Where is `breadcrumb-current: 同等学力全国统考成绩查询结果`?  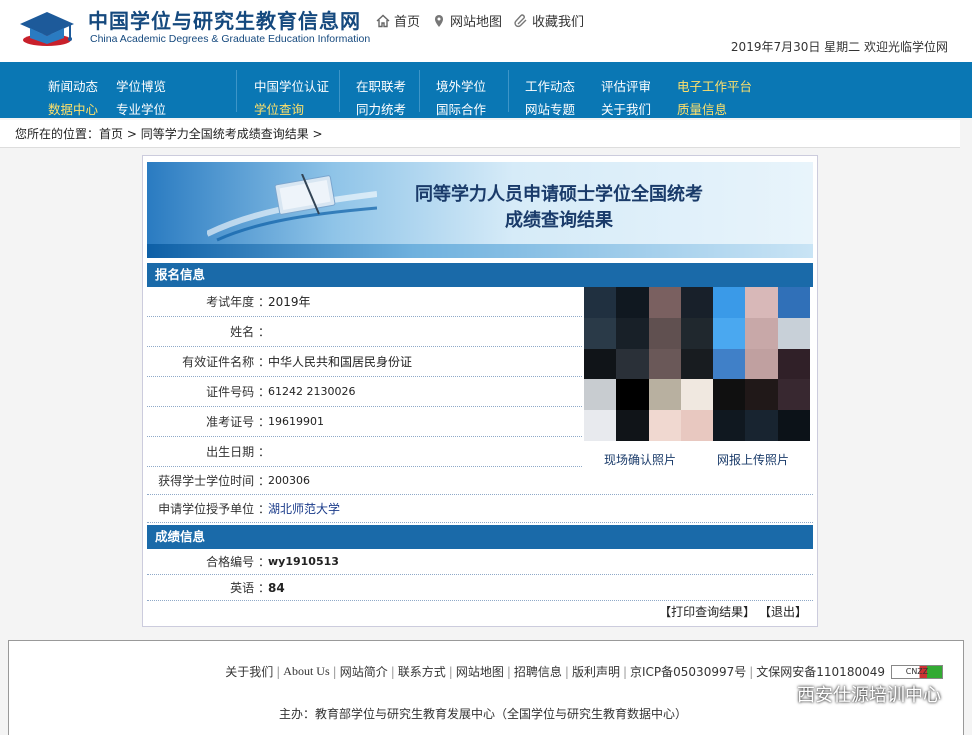 breadcrumb-current: 同等学力全国统考成绩查询结果 is located at coordinates (224, 134).